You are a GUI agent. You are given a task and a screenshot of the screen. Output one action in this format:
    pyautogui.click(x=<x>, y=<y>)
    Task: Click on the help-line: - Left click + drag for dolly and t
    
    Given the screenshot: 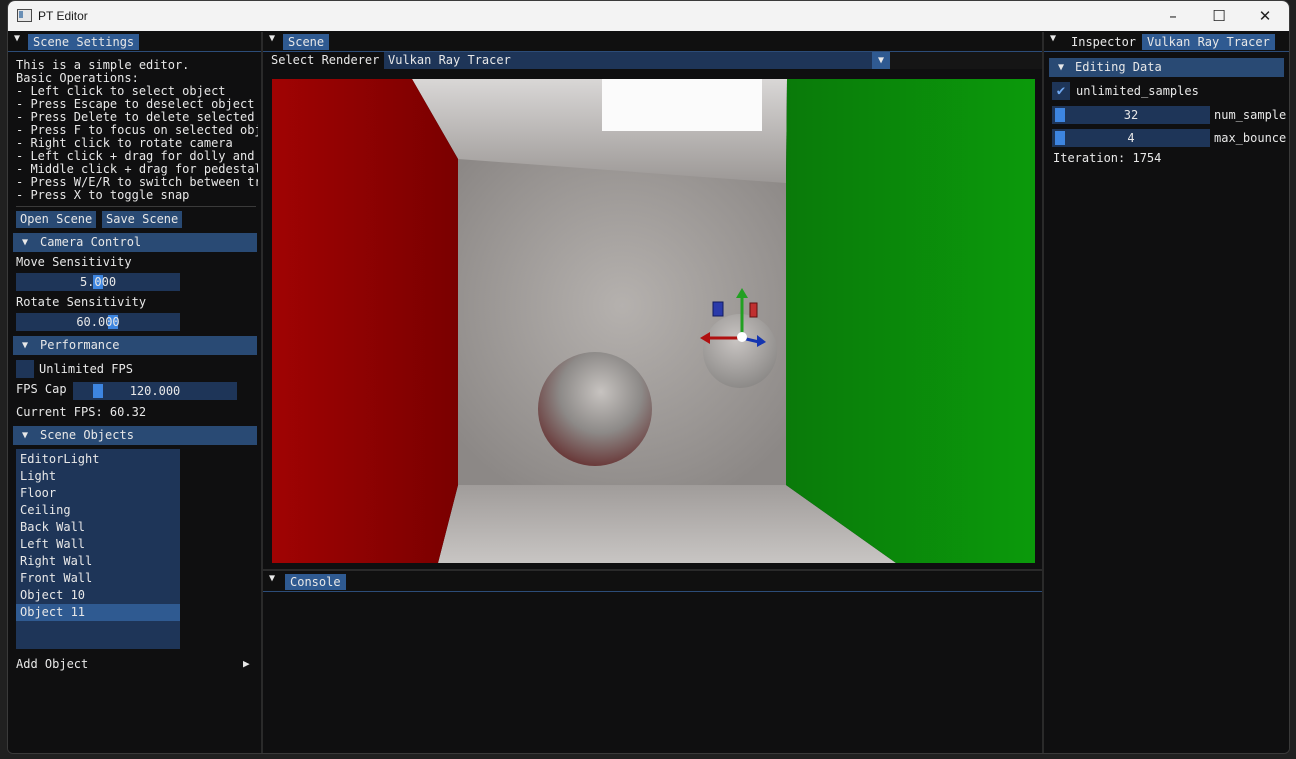 What is the action you would take?
    pyautogui.click(x=137, y=156)
    